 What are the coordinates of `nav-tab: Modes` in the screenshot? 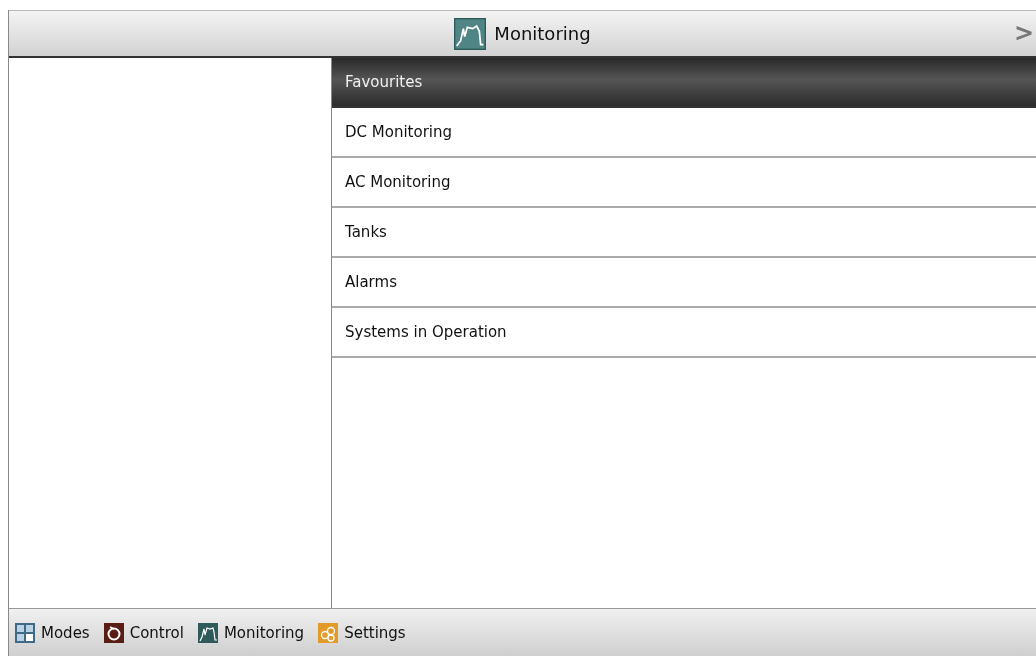 It's located at (52, 632).